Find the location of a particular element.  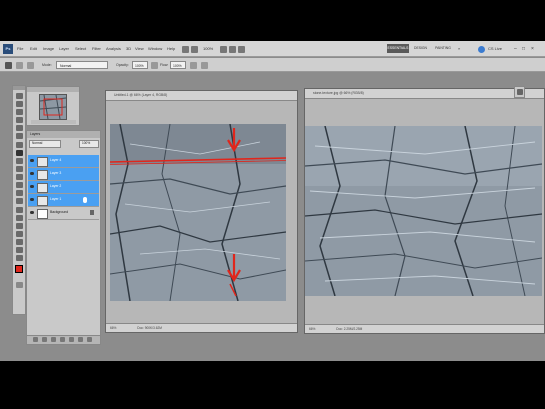

layer-style-icon is located at coordinates (44, 339).